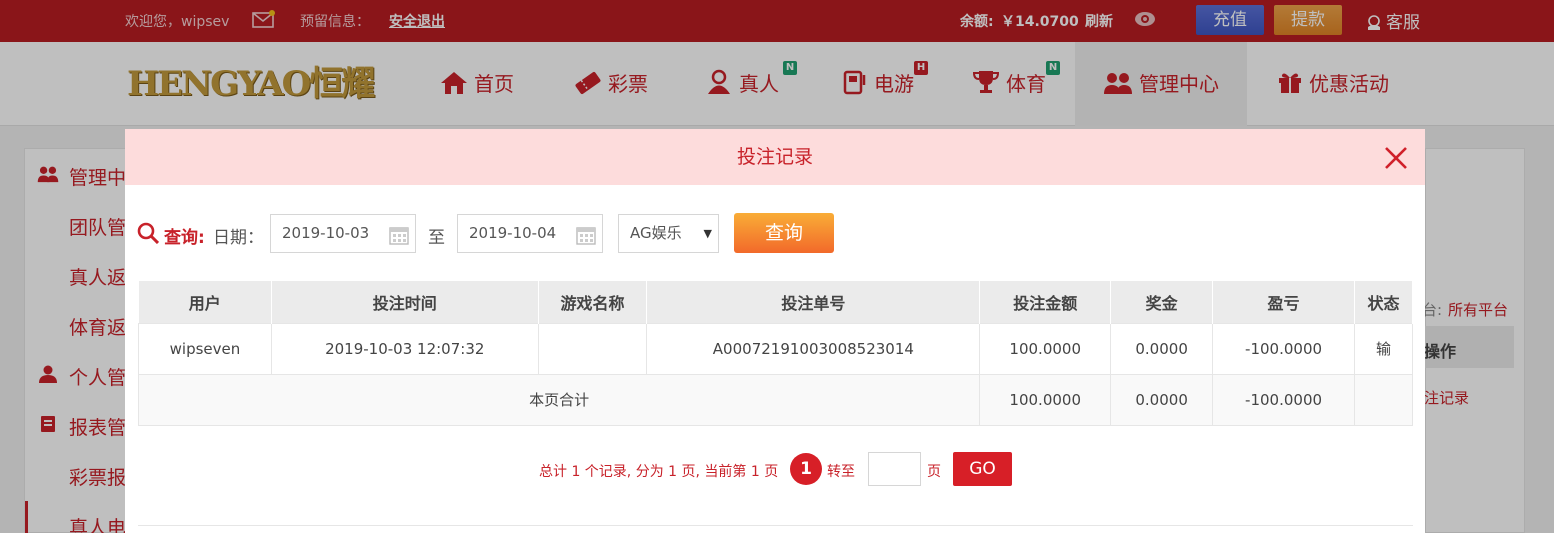 The width and height of the screenshot is (1554, 533). Describe the element at coordinates (513, 233) in the screenshot. I see `end-date-value: 2019-10-04` at that location.